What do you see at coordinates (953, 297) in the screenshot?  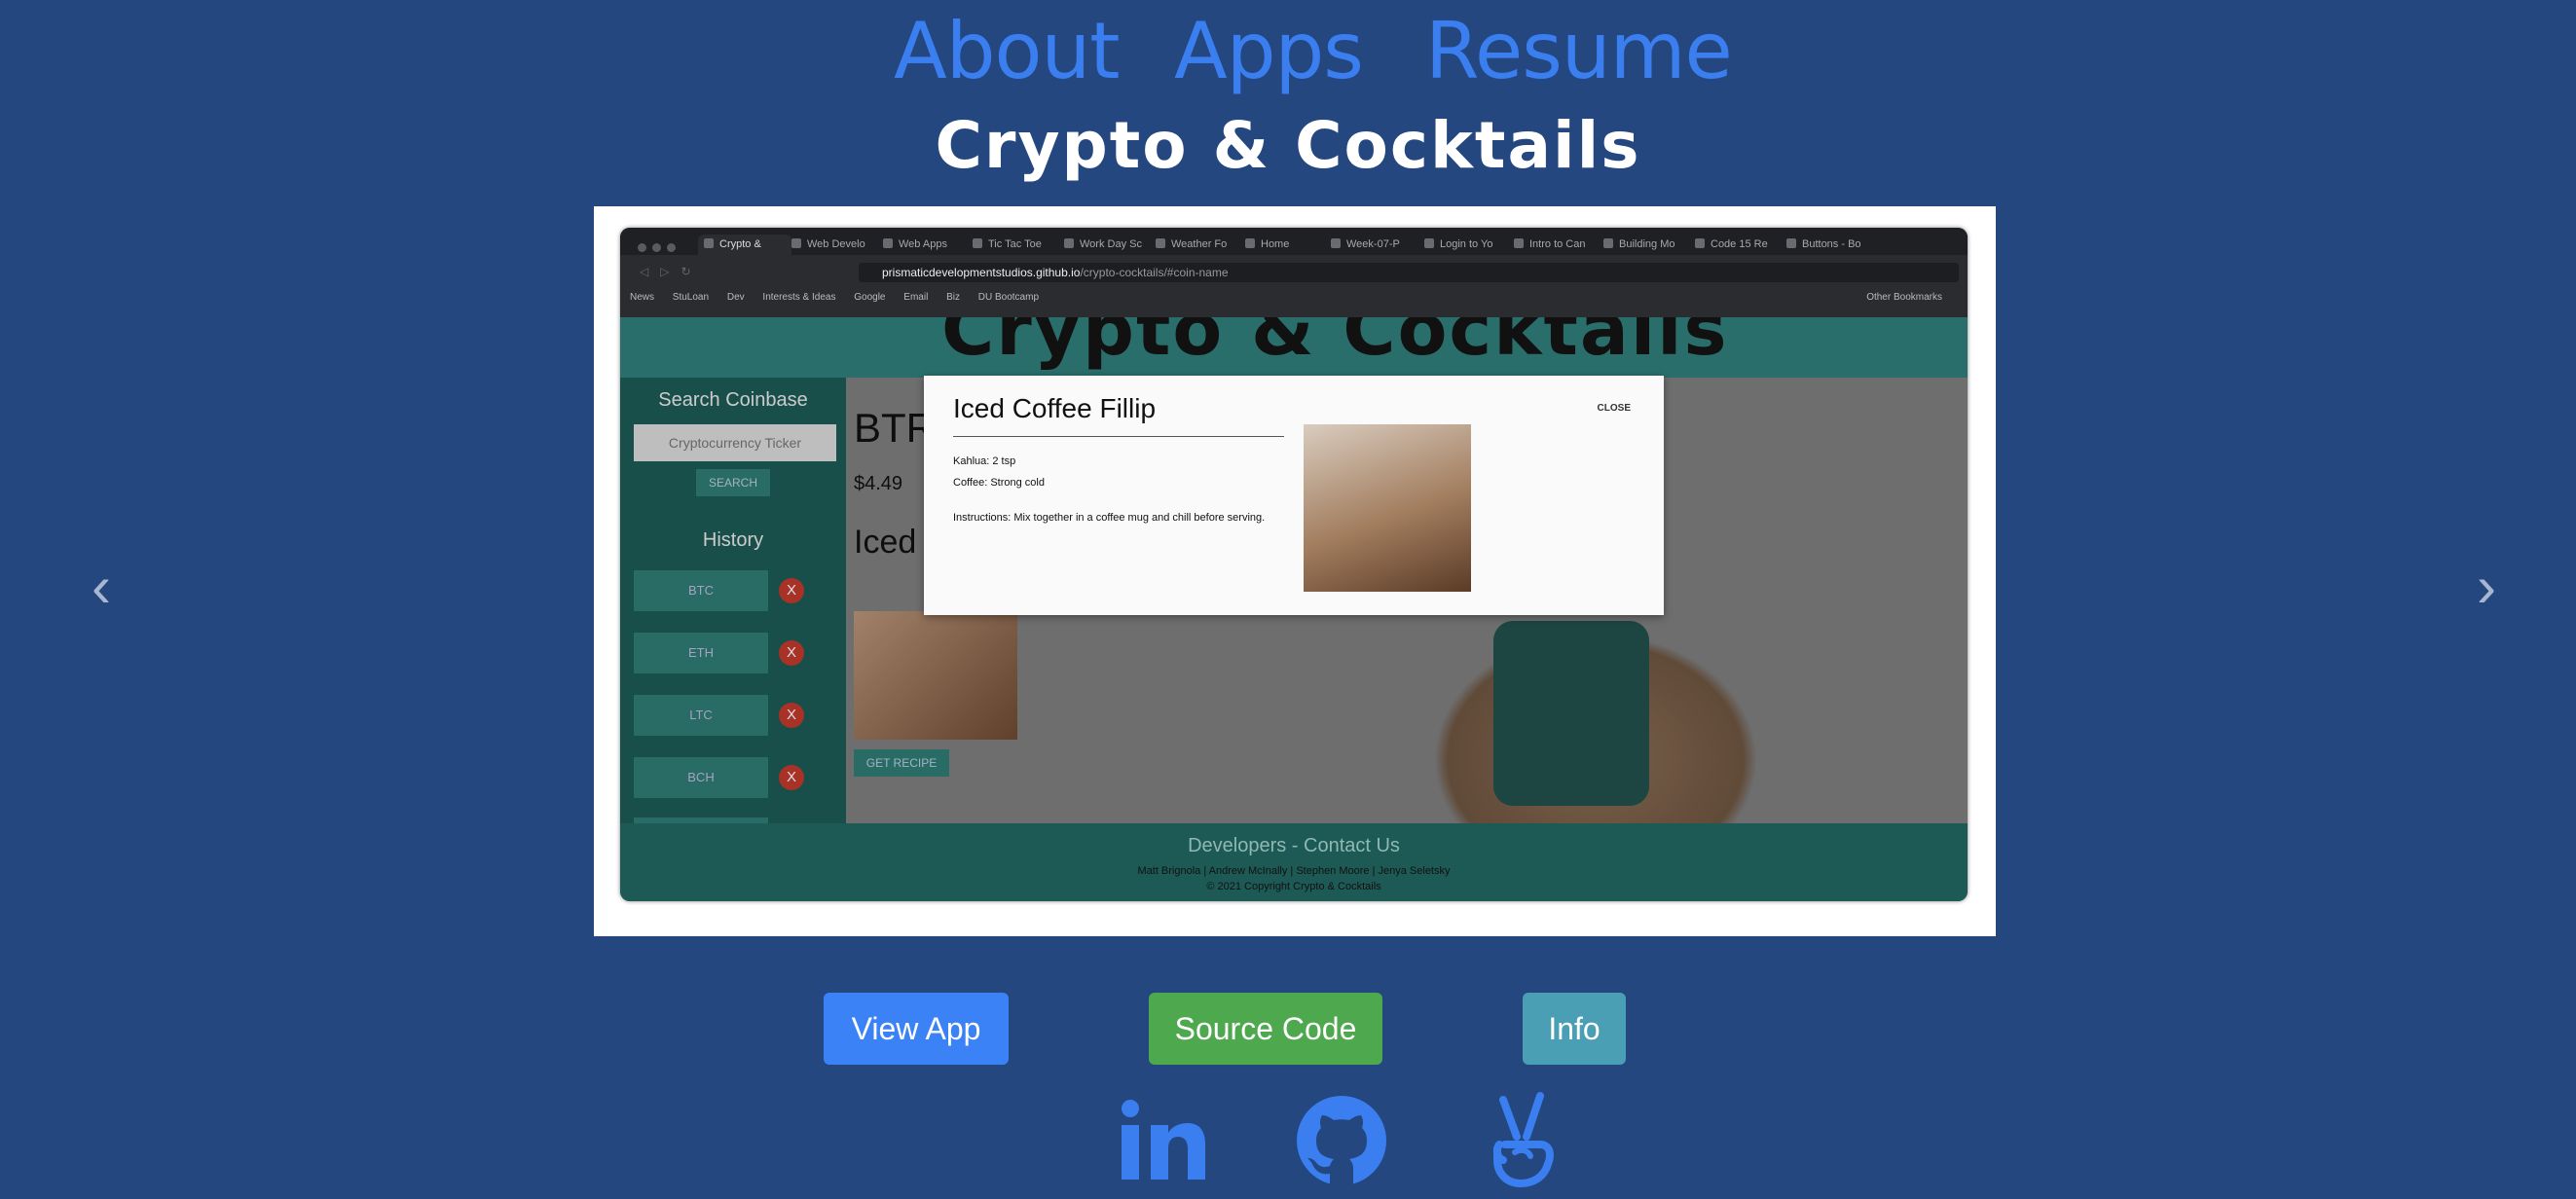 I see `bookmark-item: Biz` at bounding box center [953, 297].